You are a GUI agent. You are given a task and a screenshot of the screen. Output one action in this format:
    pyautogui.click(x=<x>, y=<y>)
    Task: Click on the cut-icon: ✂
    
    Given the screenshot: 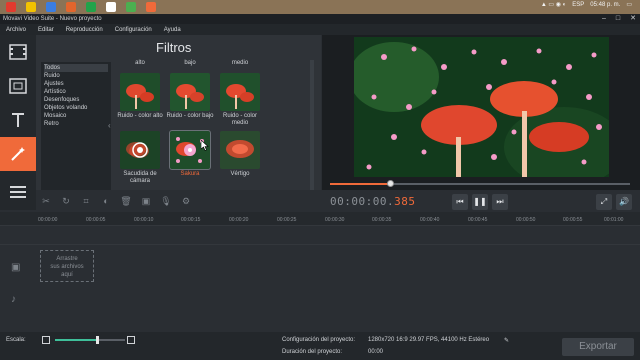 What is the action you would take?
    pyautogui.click(x=46, y=201)
    